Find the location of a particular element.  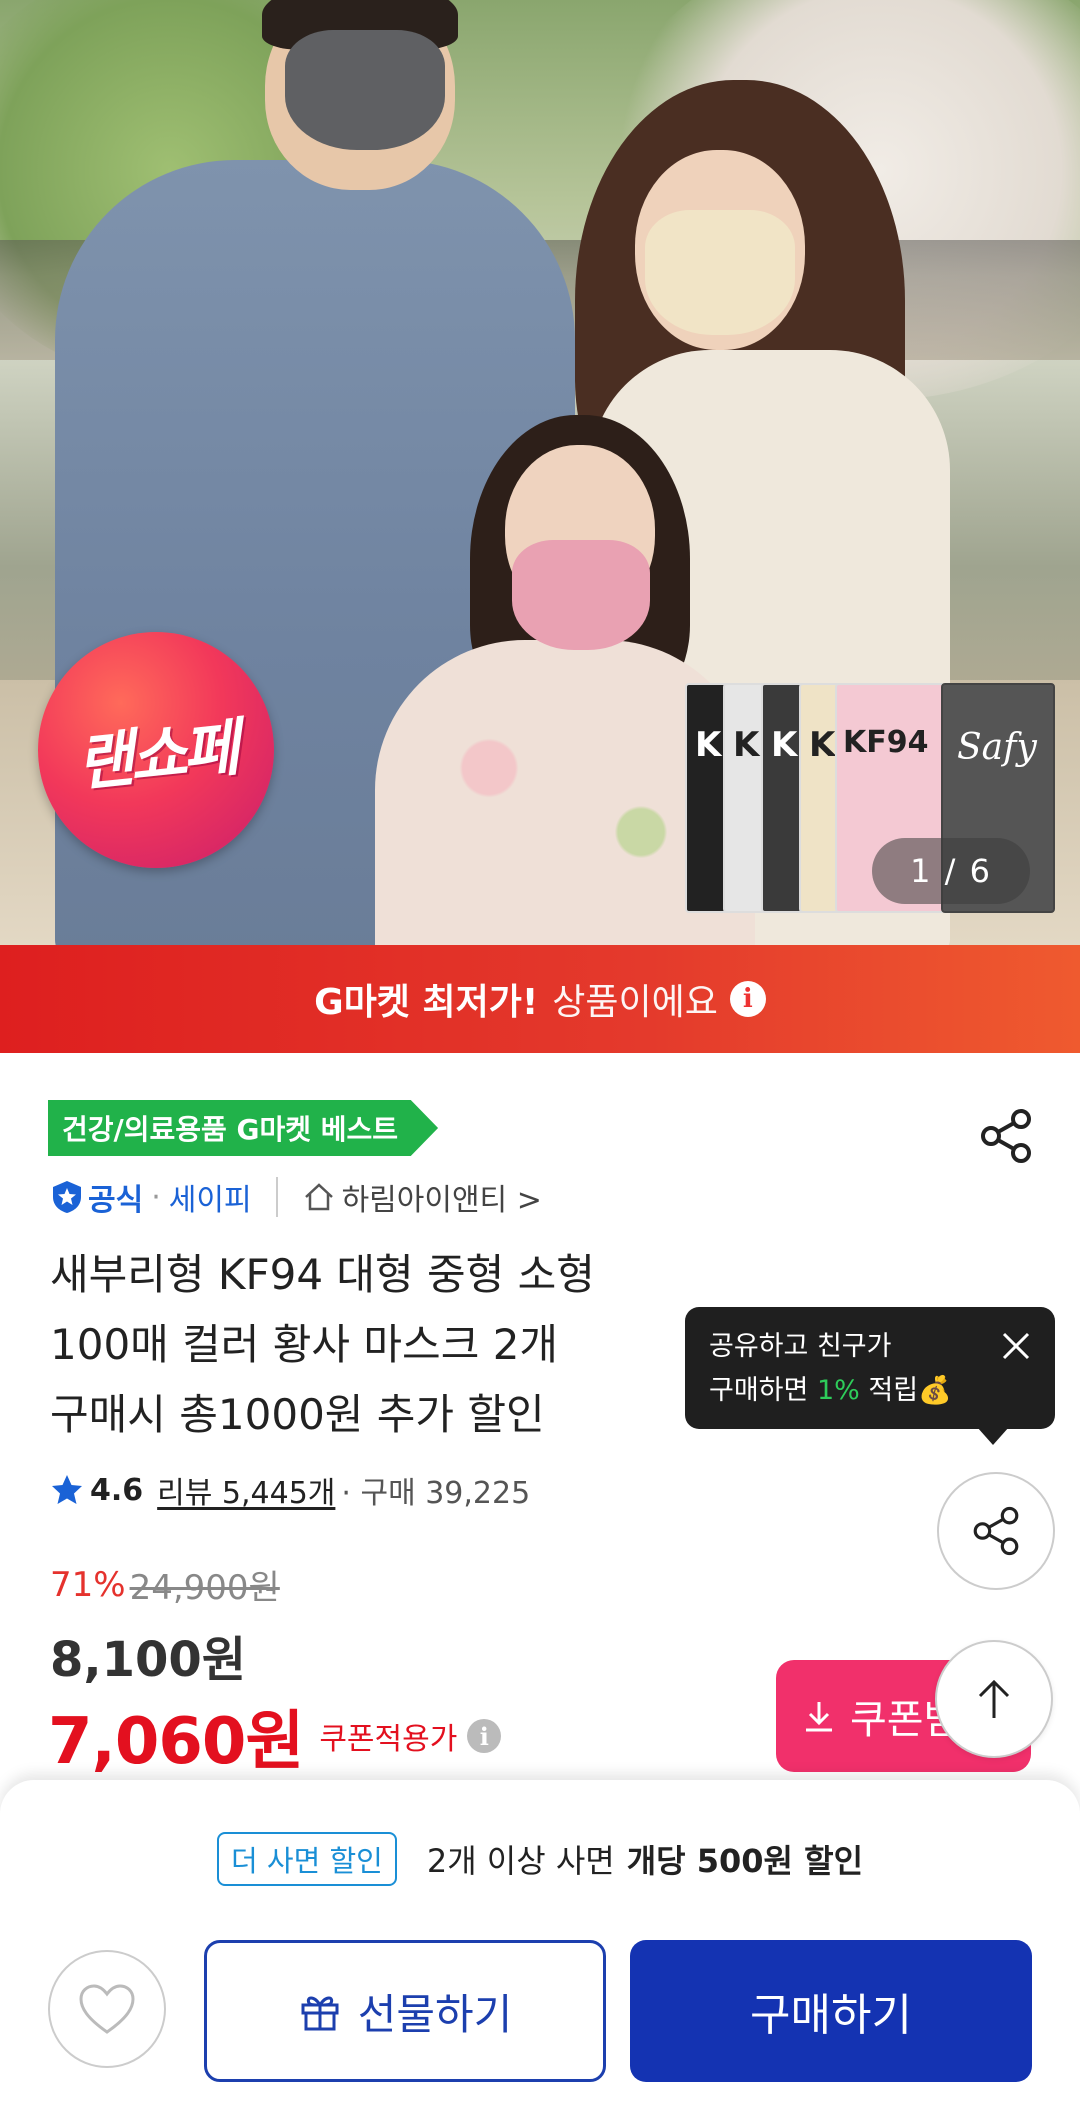

official-badge: 공식 is located at coordinates (96, 1197).